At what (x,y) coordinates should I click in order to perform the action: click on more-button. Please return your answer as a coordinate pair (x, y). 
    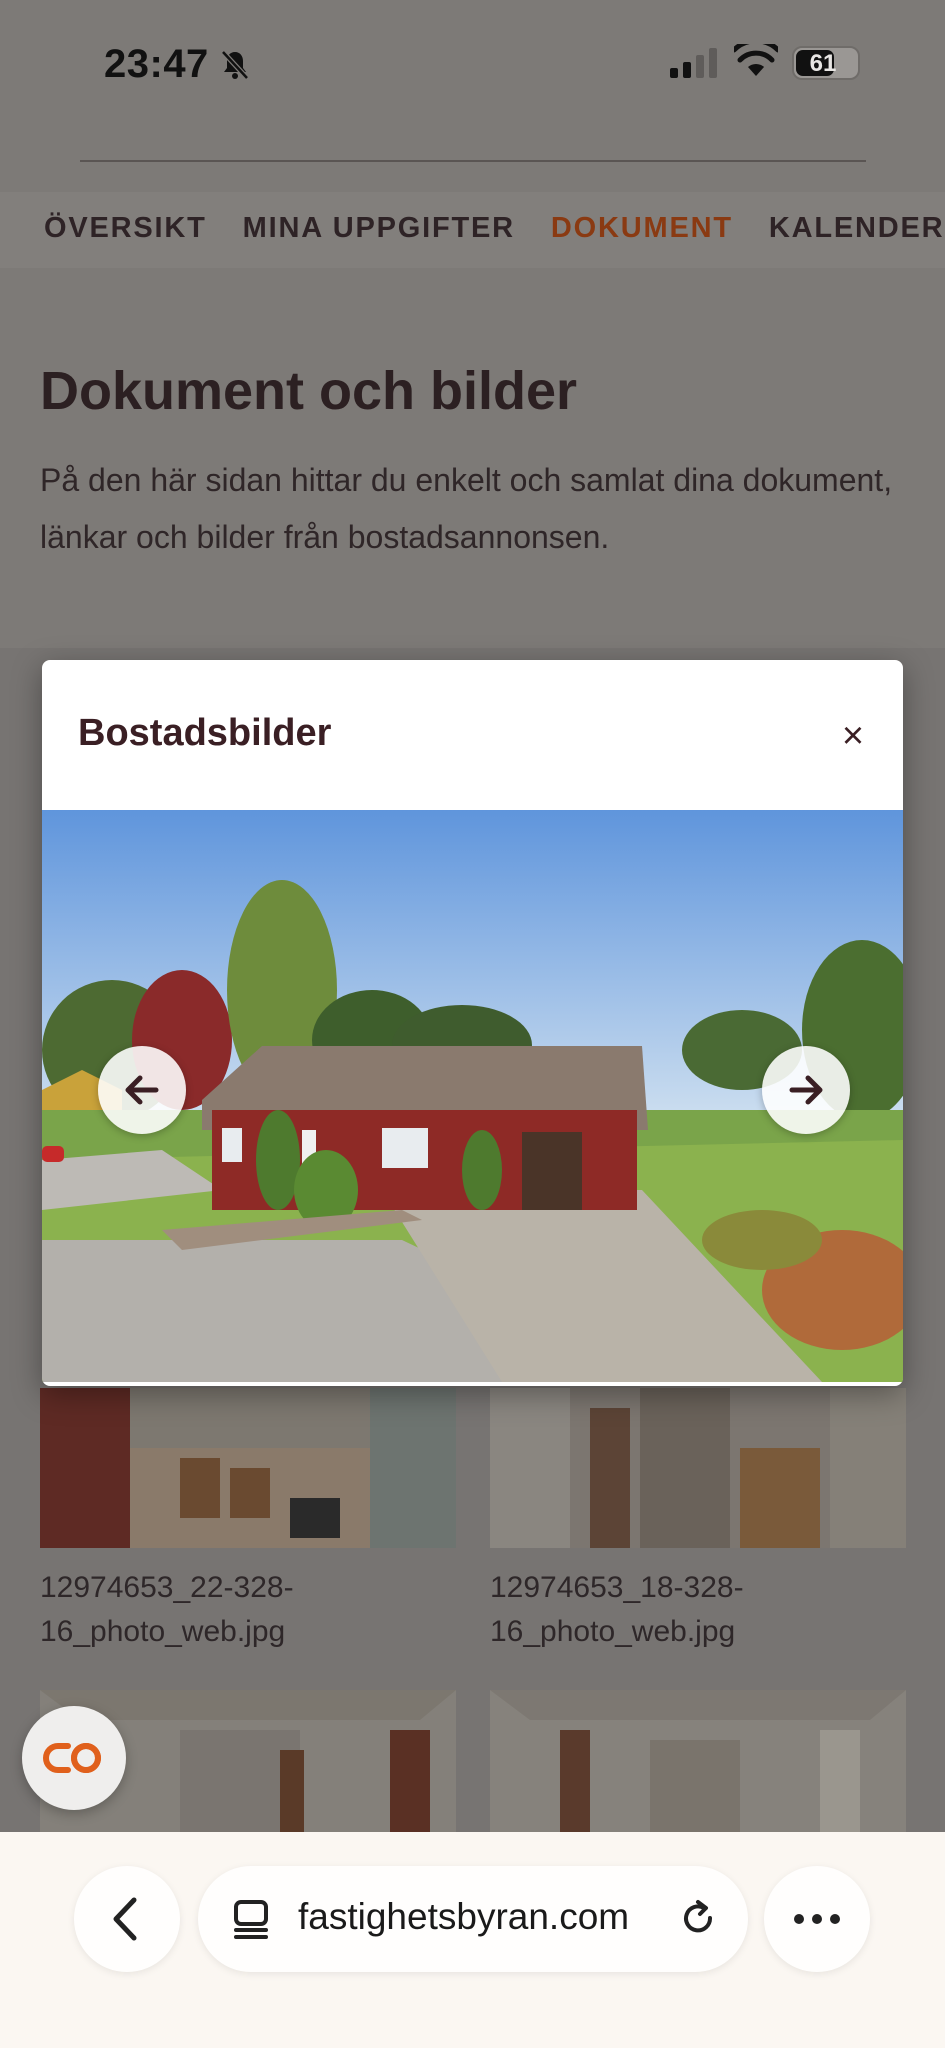
    Looking at the image, I should click on (817, 1919).